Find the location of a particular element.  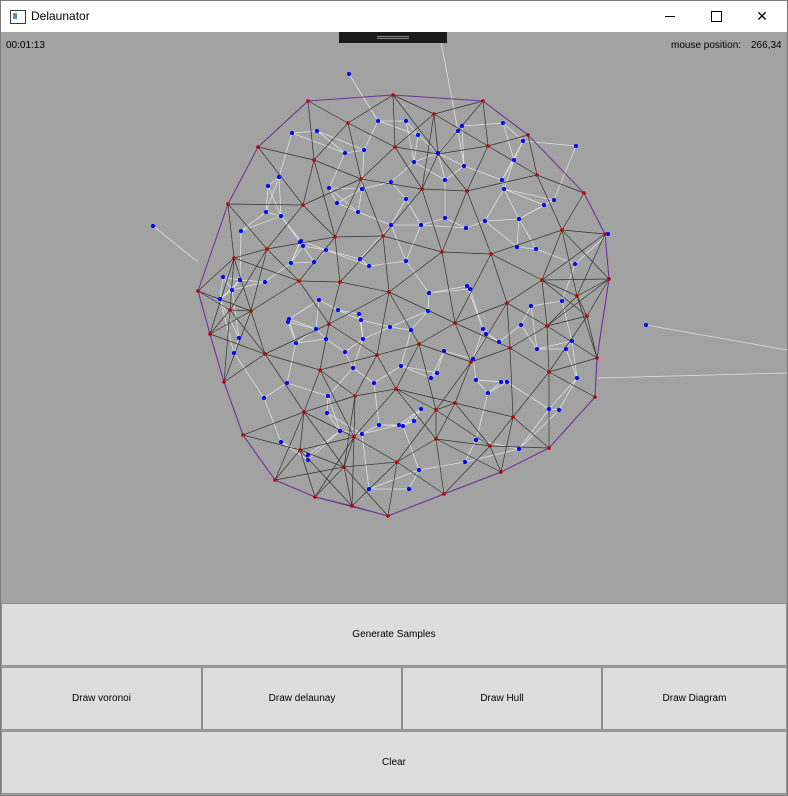

clear-button: Clear is located at coordinates (394, 762).